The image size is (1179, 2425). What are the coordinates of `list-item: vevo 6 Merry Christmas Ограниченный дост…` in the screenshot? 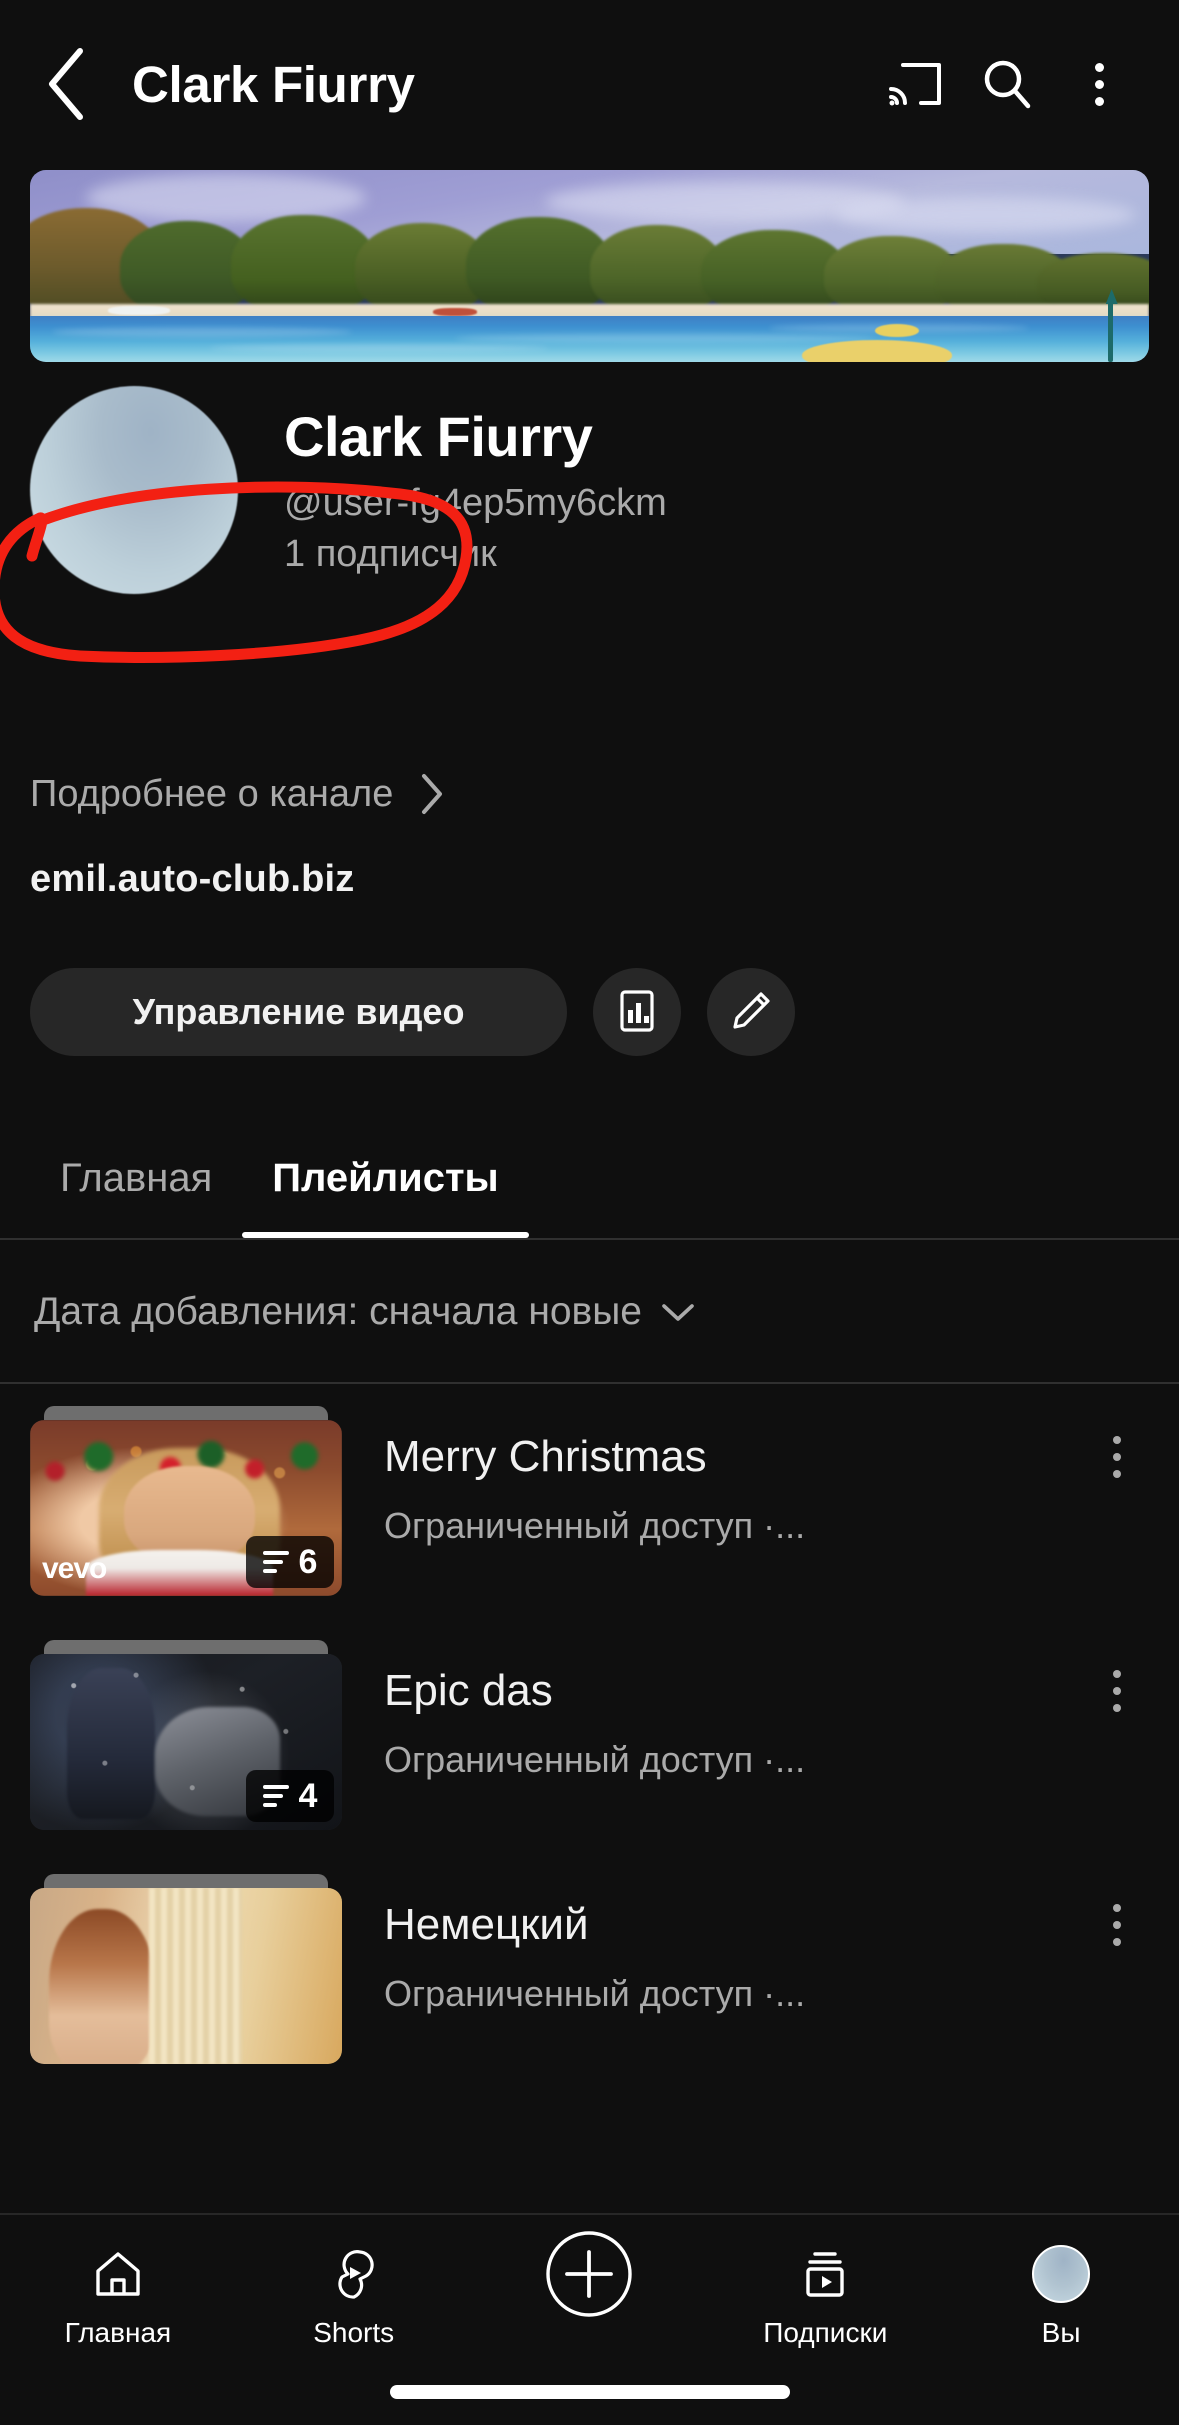 It's located at (589, 1501).